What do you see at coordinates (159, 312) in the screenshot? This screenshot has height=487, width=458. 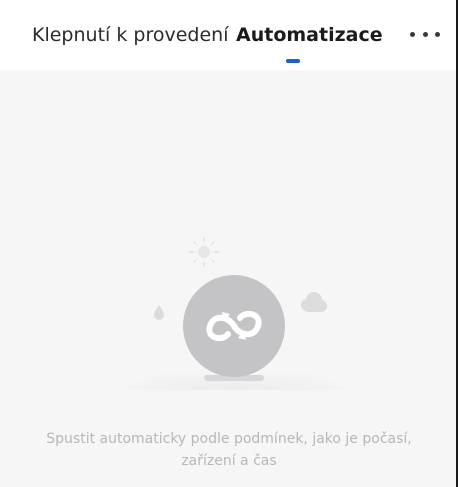 I see `raindrop-icon` at bounding box center [159, 312].